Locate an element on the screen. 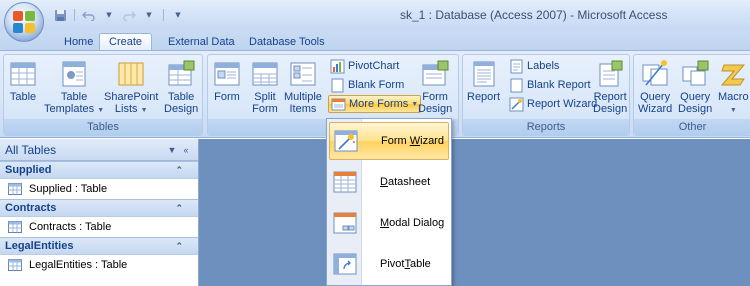 Image resolution: width=750 pixels, height=286 pixels. query-wizard-button: Query Wizard is located at coordinates (655, 87).